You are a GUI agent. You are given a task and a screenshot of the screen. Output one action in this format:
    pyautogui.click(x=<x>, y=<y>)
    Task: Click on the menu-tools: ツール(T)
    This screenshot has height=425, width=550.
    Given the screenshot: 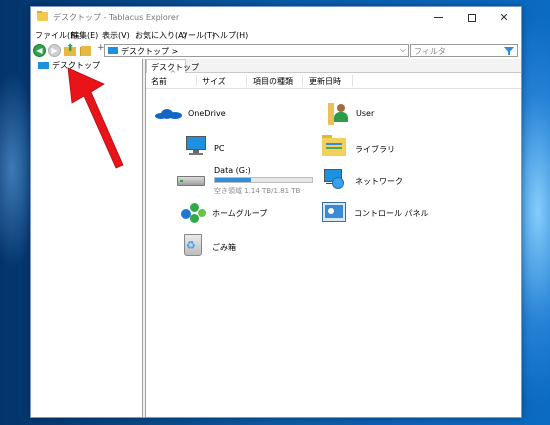 What is the action you would take?
    pyautogui.click(x=197, y=35)
    